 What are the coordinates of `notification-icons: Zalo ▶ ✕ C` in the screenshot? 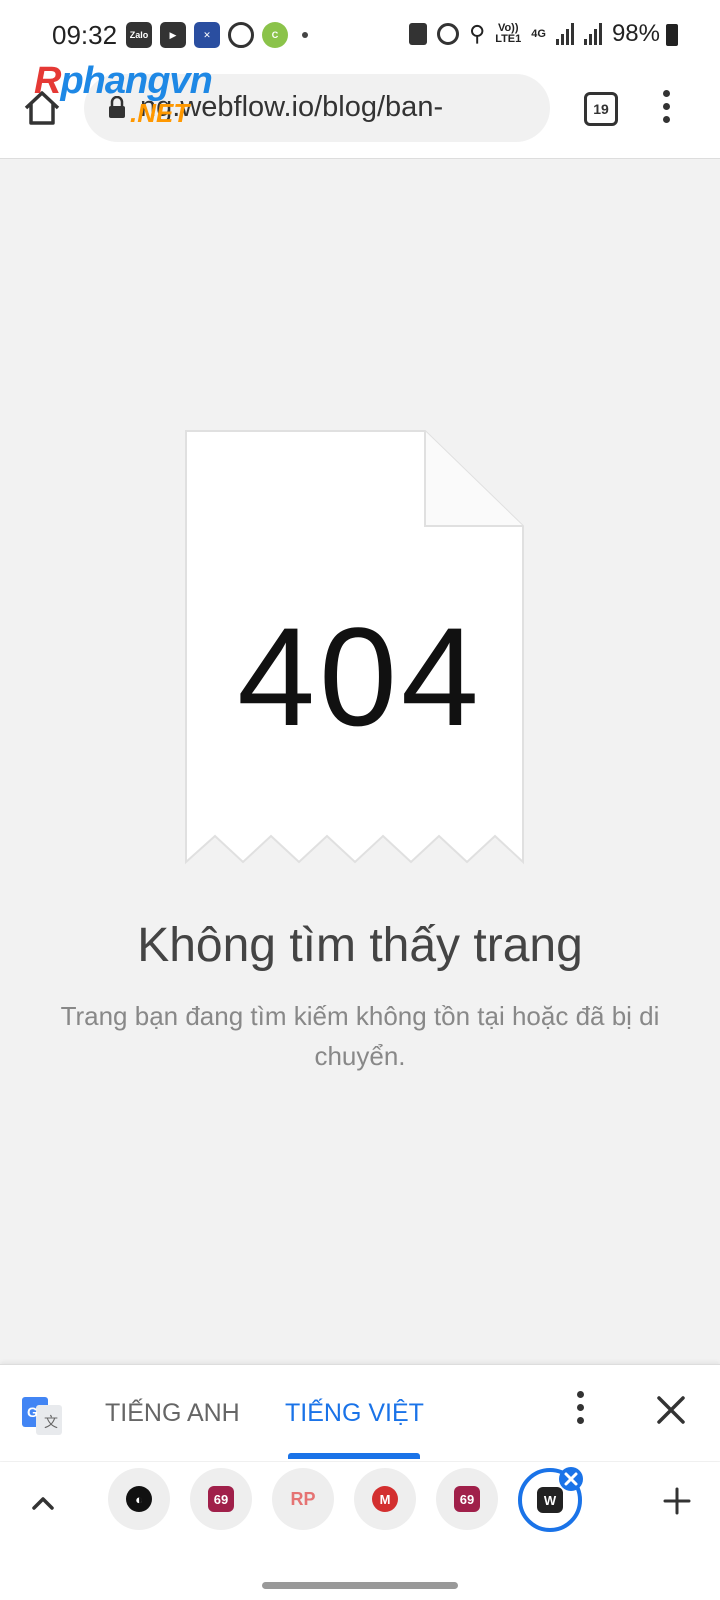 It's located at (217, 35).